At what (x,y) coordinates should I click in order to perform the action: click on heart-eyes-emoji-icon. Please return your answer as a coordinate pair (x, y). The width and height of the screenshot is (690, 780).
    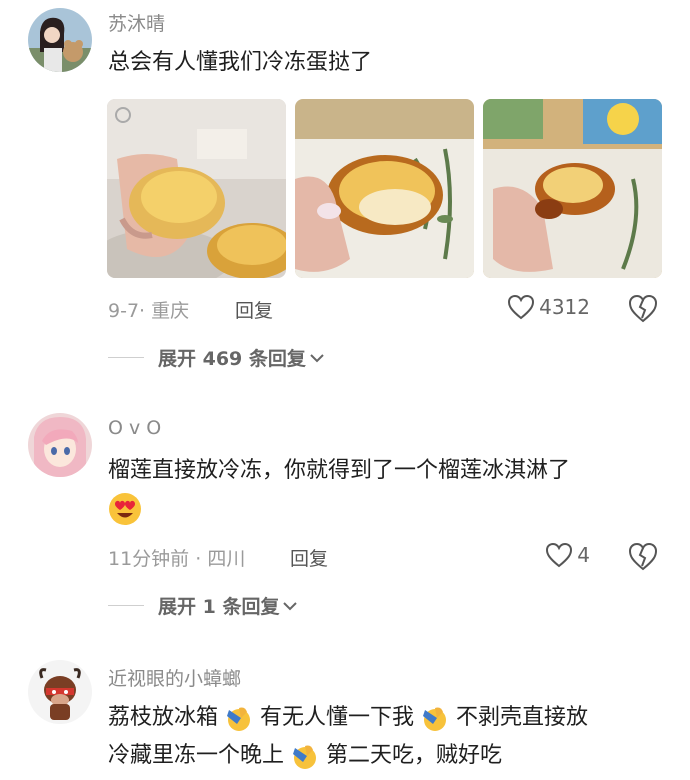
    Looking at the image, I should click on (125, 509).